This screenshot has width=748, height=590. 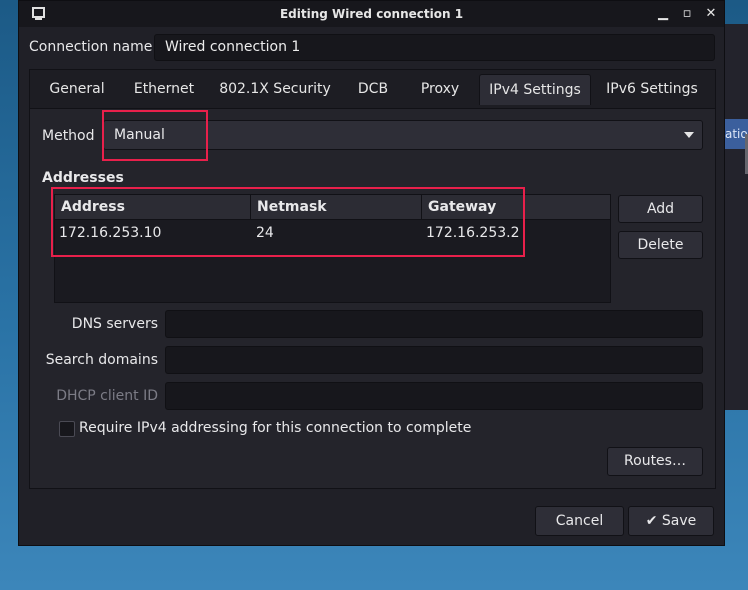 What do you see at coordinates (91, 47) in the screenshot?
I see `connection-name-label: Connection name` at bounding box center [91, 47].